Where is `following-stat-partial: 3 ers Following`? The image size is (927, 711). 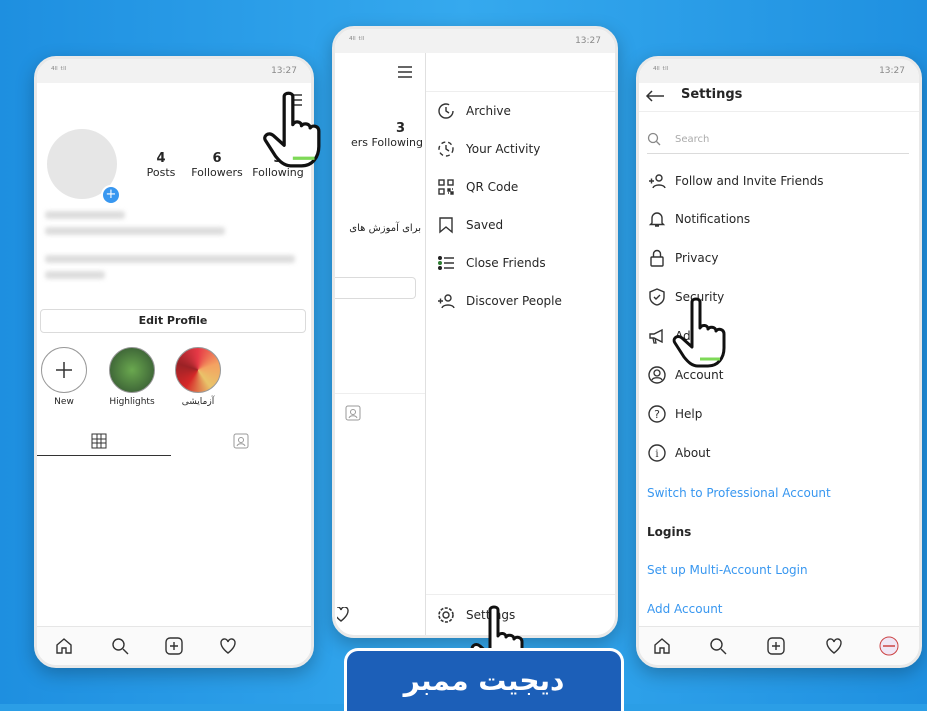
following-stat-partial: 3 ers Following is located at coordinates (386, 135).